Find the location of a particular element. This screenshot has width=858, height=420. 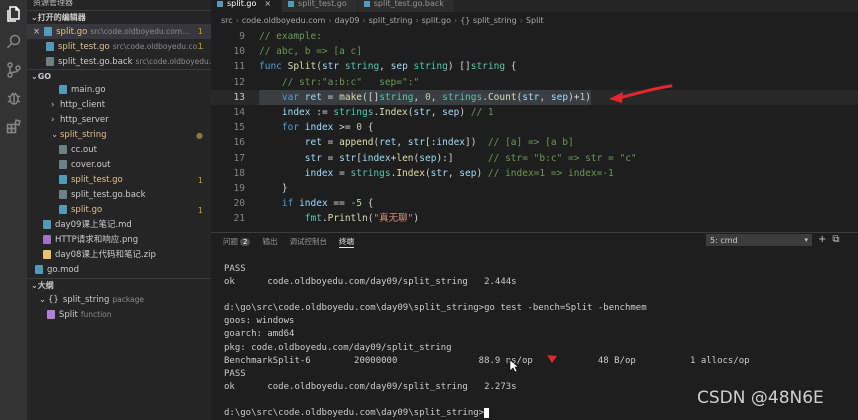

markdown-file-icon is located at coordinates (47, 224).